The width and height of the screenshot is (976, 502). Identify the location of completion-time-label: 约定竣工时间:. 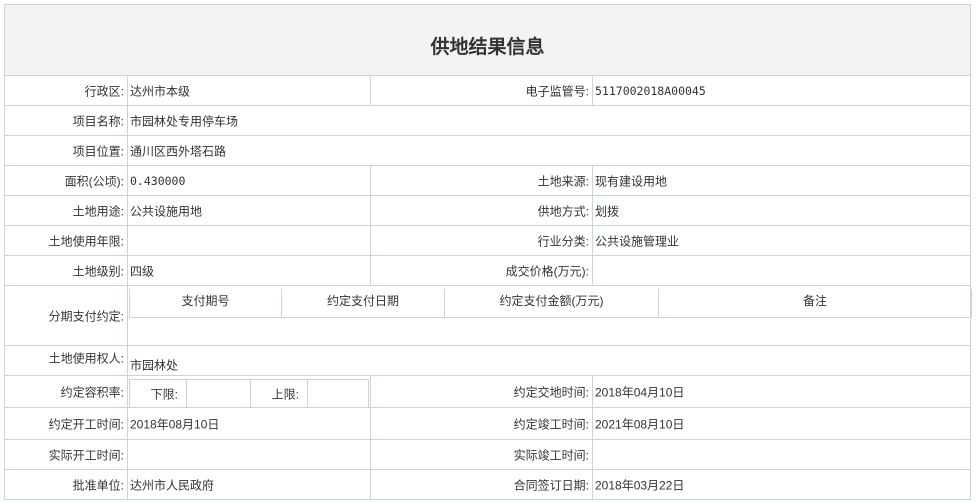
(551, 424).